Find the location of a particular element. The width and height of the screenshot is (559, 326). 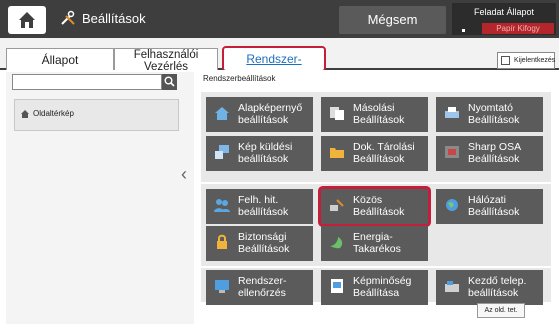

tile-label: Rendszer-ellenőrzés is located at coordinates (262, 287).